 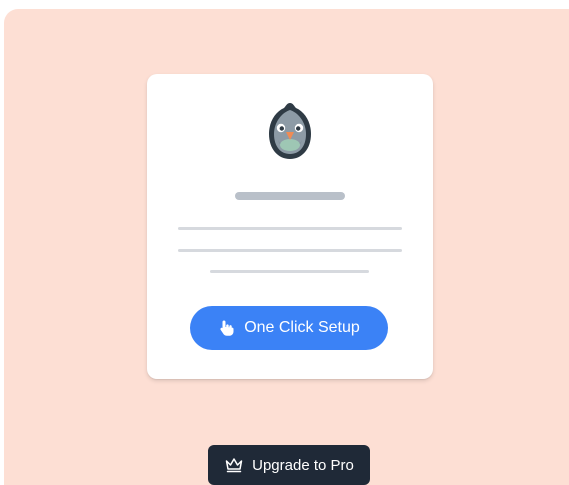 I want to click on pigeon-mascot-icon, so click(x=290, y=131).